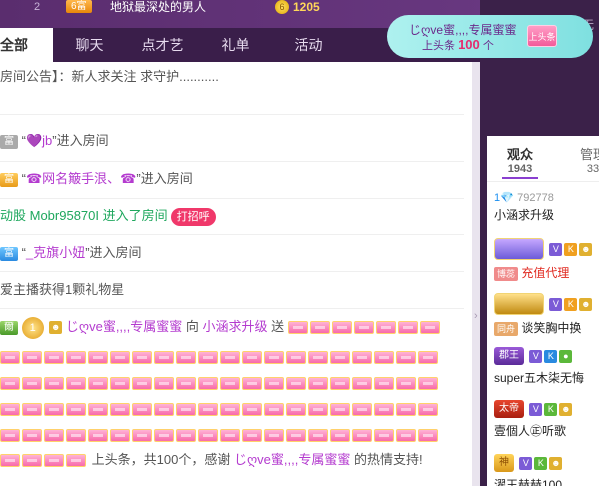 The width and height of the screenshot is (599, 486). Describe the element at coordinates (546, 206) in the screenshot. I see `viewer-item: 1💎 792778 小涵求升级` at that location.